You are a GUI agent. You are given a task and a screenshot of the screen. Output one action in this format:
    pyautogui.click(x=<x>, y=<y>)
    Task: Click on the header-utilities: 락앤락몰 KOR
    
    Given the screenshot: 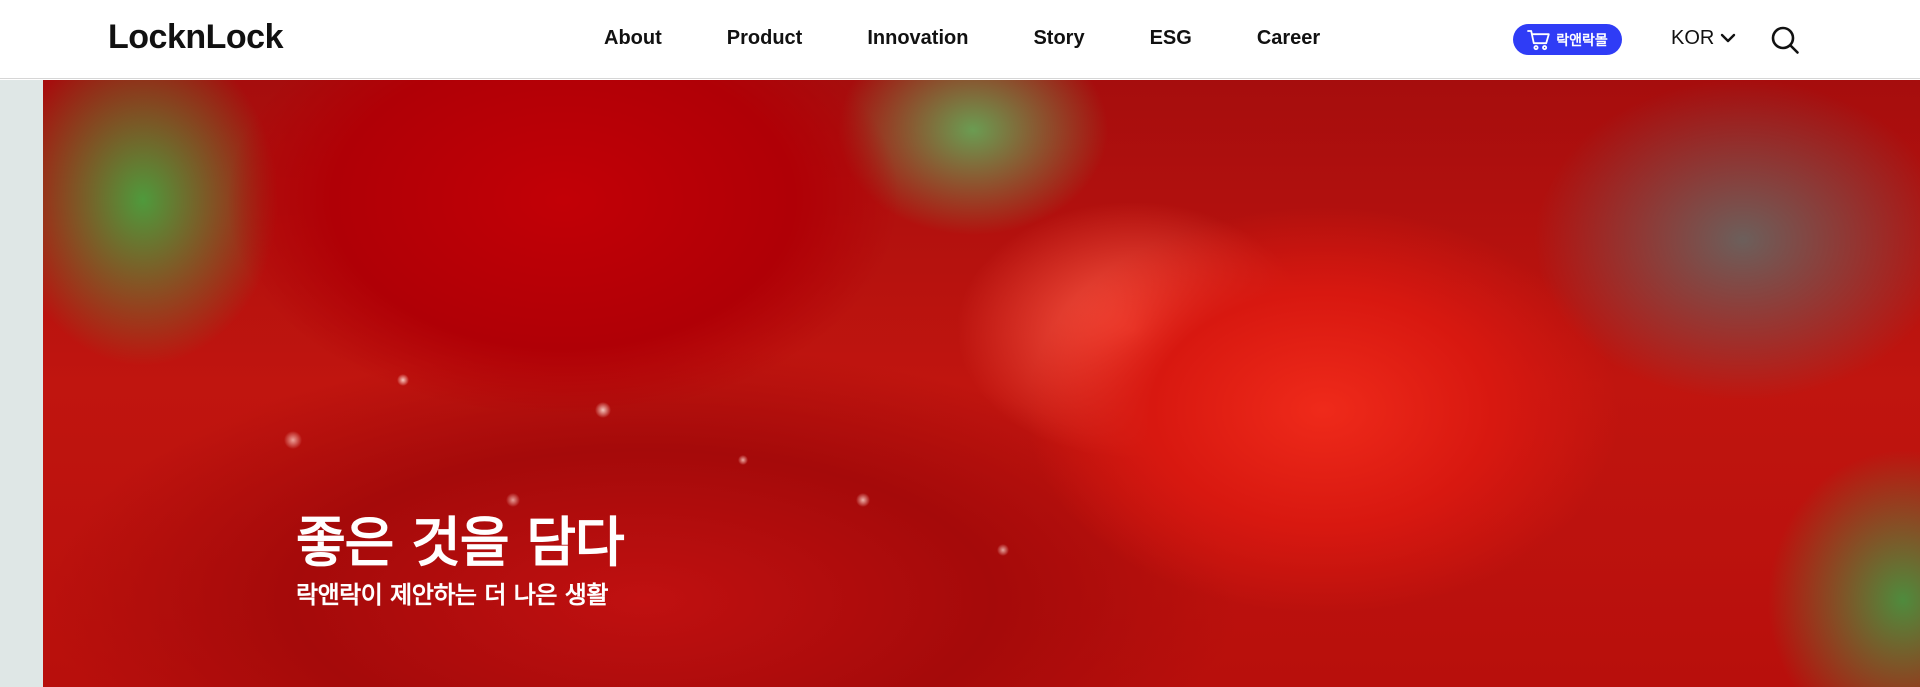 What is the action you would take?
    pyautogui.click(x=1680, y=39)
    